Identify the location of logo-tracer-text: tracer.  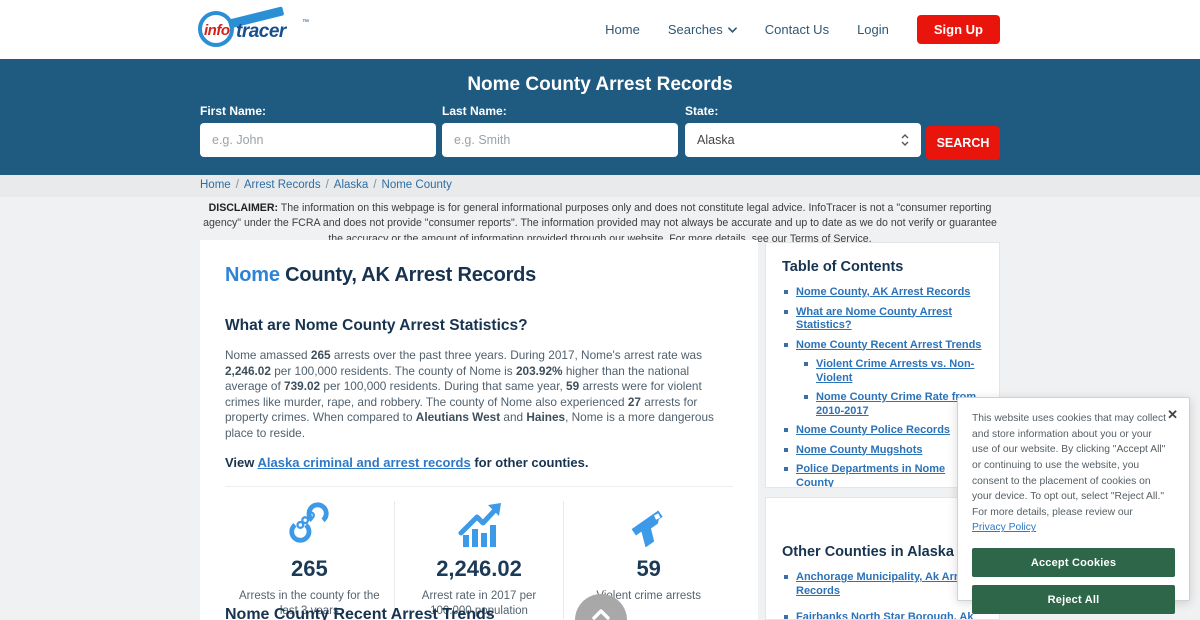
(261, 31).